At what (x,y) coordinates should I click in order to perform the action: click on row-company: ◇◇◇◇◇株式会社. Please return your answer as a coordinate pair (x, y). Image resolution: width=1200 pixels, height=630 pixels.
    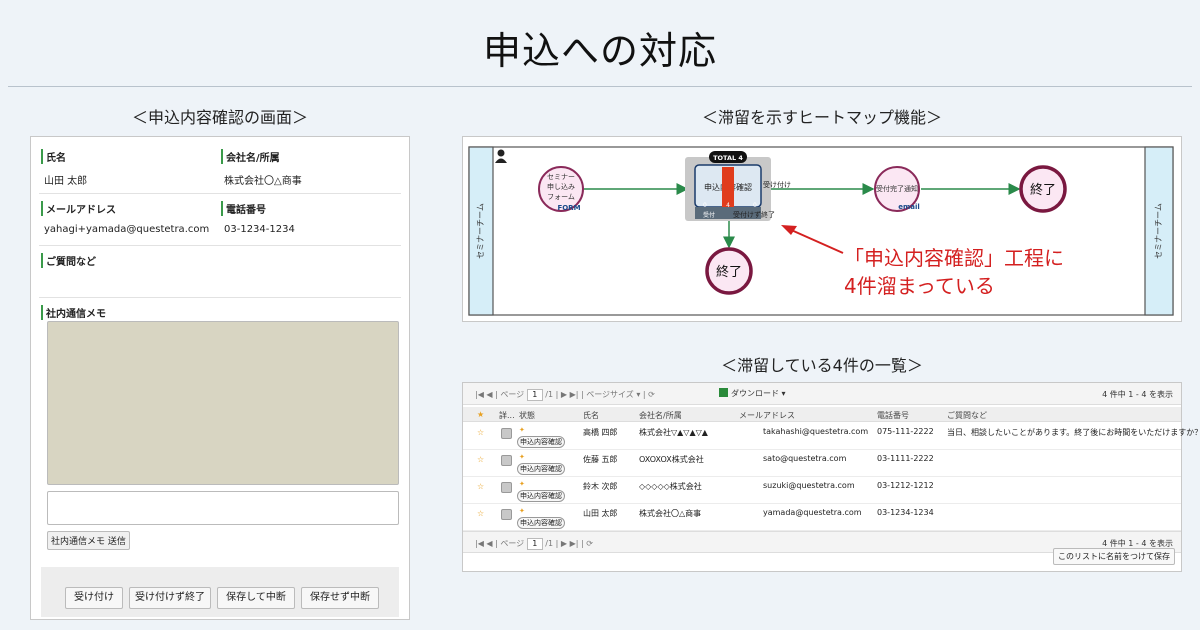
    Looking at the image, I should click on (670, 486).